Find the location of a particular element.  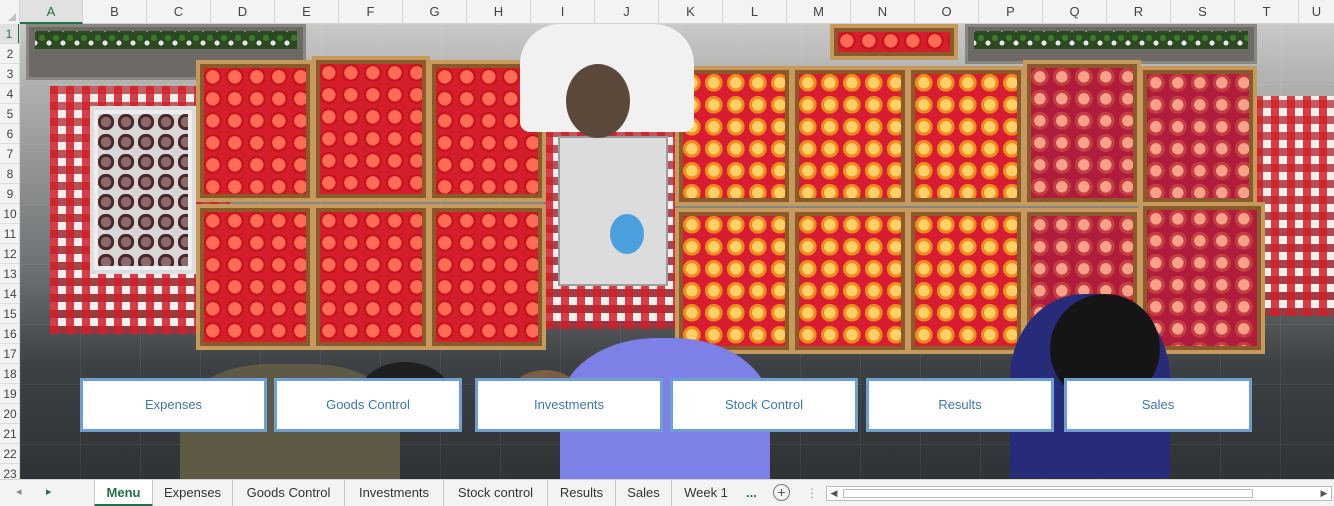

row-header-3: 3 is located at coordinates (9, 74).